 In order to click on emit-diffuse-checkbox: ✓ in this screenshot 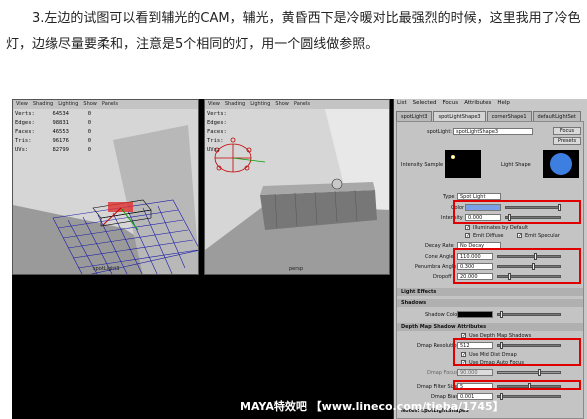, I will do `click(467, 236)`.